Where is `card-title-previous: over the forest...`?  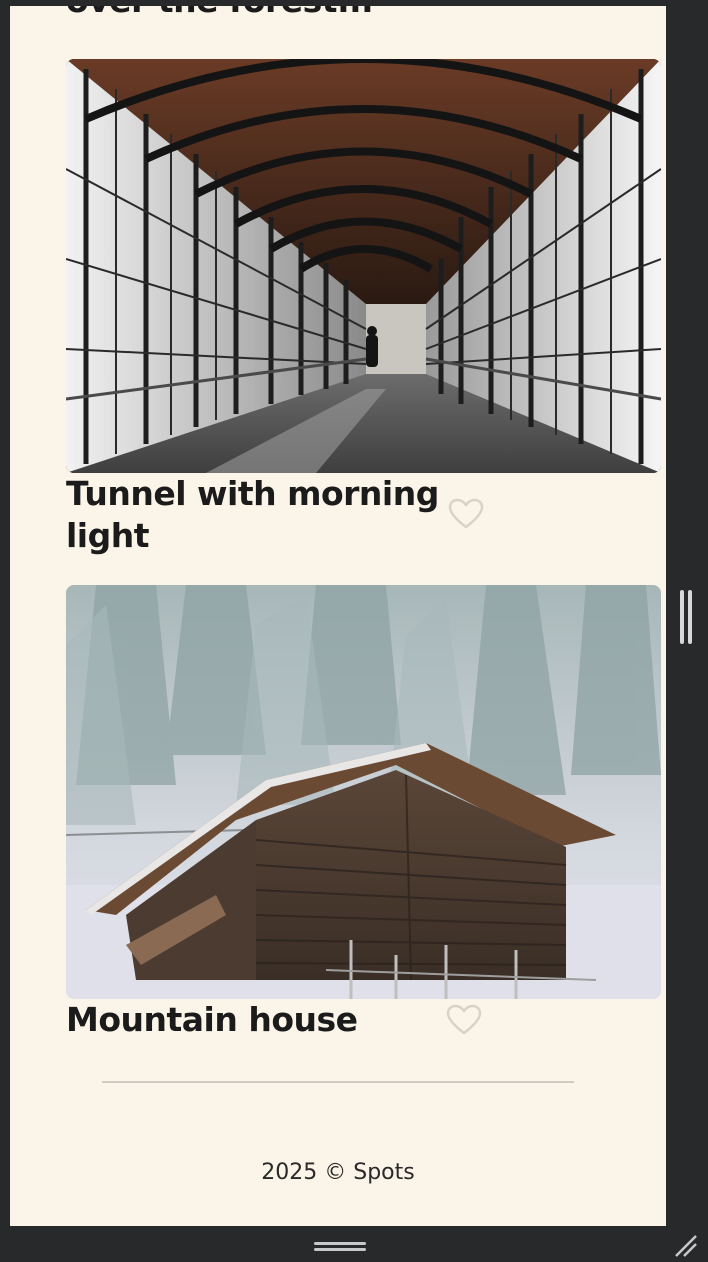 card-title-previous: over the forest... is located at coordinates (276, 14).